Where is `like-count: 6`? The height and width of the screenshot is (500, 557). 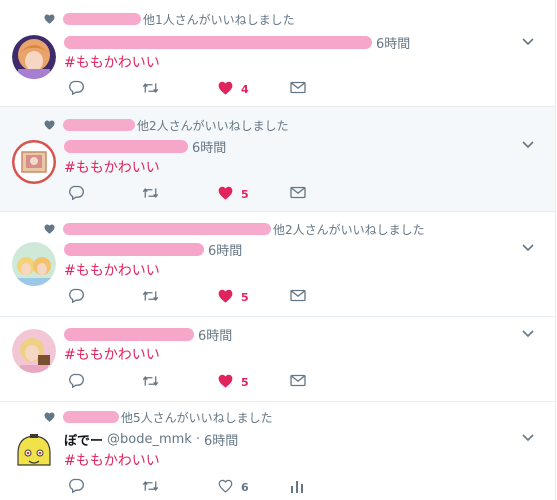
like-count: 6 is located at coordinates (245, 487).